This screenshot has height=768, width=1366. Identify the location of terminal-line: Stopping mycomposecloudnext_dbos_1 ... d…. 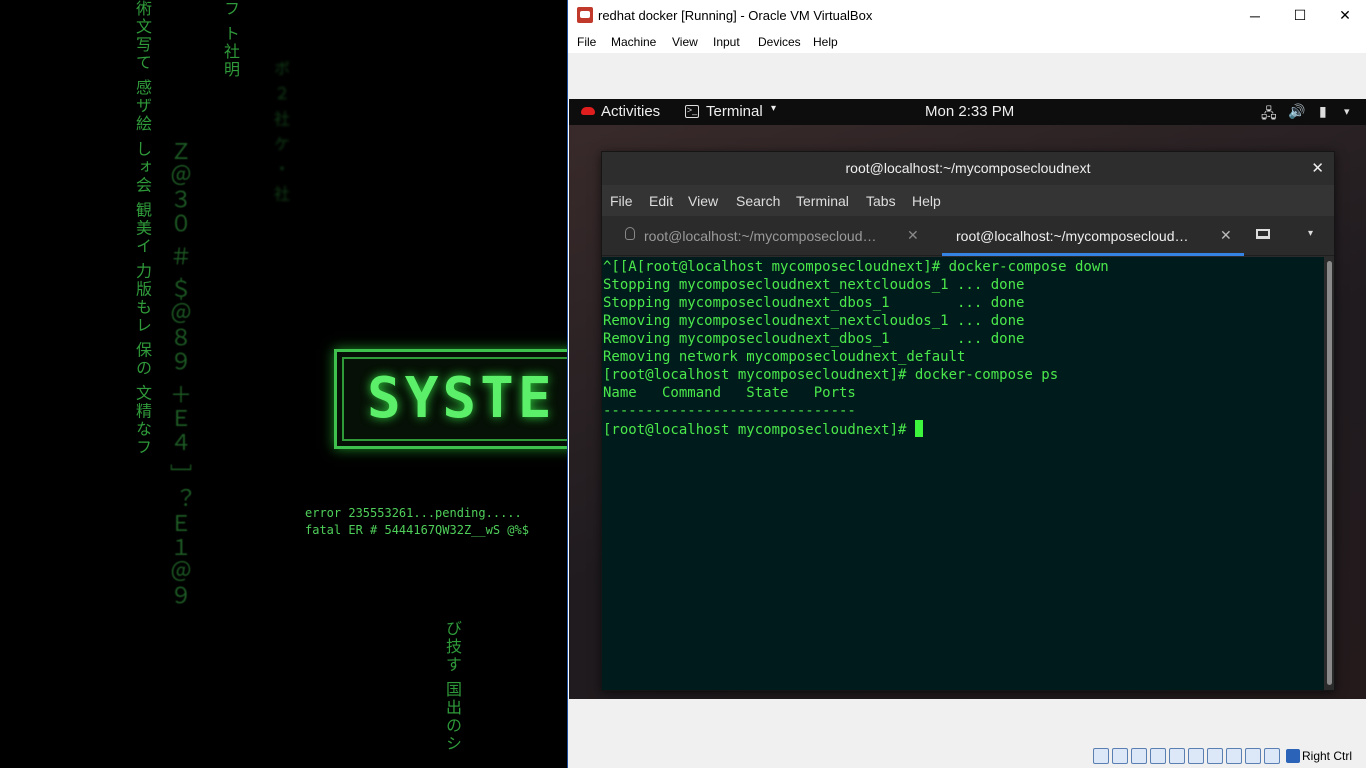
(814, 303).